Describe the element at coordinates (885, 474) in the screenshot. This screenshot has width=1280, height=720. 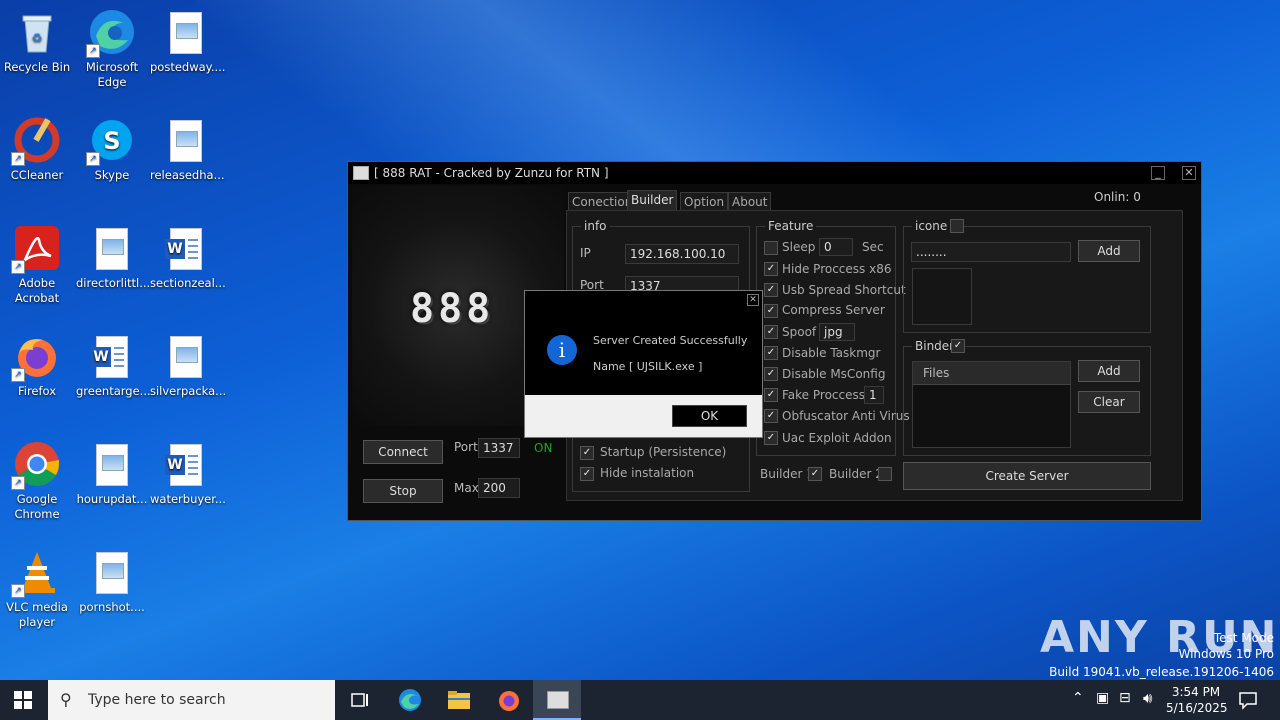
I see `builder2-checkbox` at that location.